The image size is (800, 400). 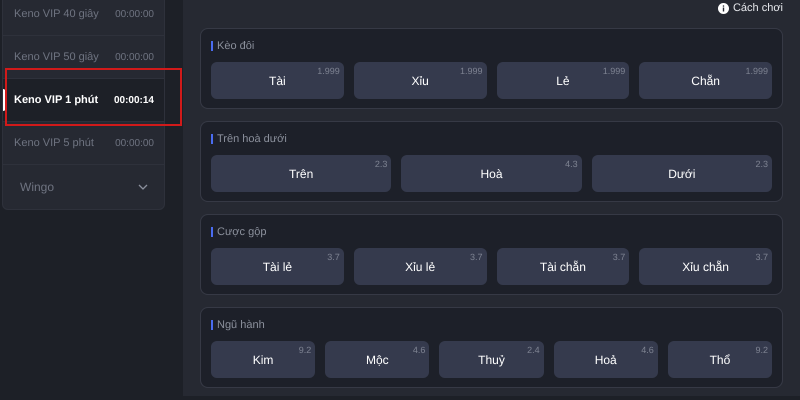 What do you see at coordinates (235, 46) in the screenshot?
I see `section-title: Kèo đôi` at bounding box center [235, 46].